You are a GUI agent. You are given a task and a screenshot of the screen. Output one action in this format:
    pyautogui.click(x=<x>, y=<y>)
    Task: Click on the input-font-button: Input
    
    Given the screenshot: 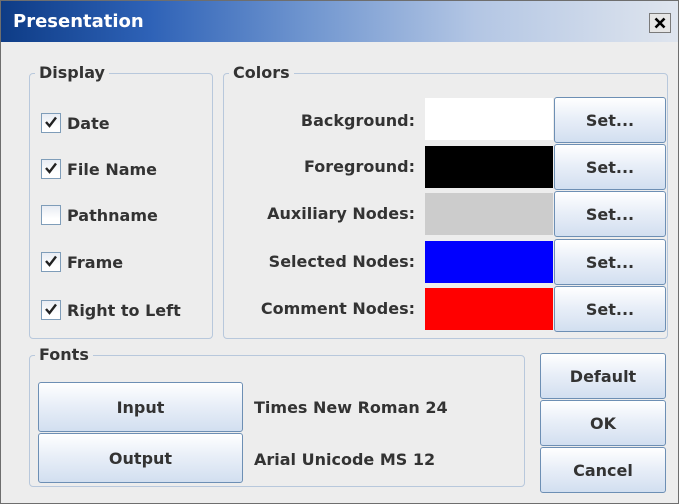 What is the action you would take?
    pyautogui.click(x=140, y=407)
    